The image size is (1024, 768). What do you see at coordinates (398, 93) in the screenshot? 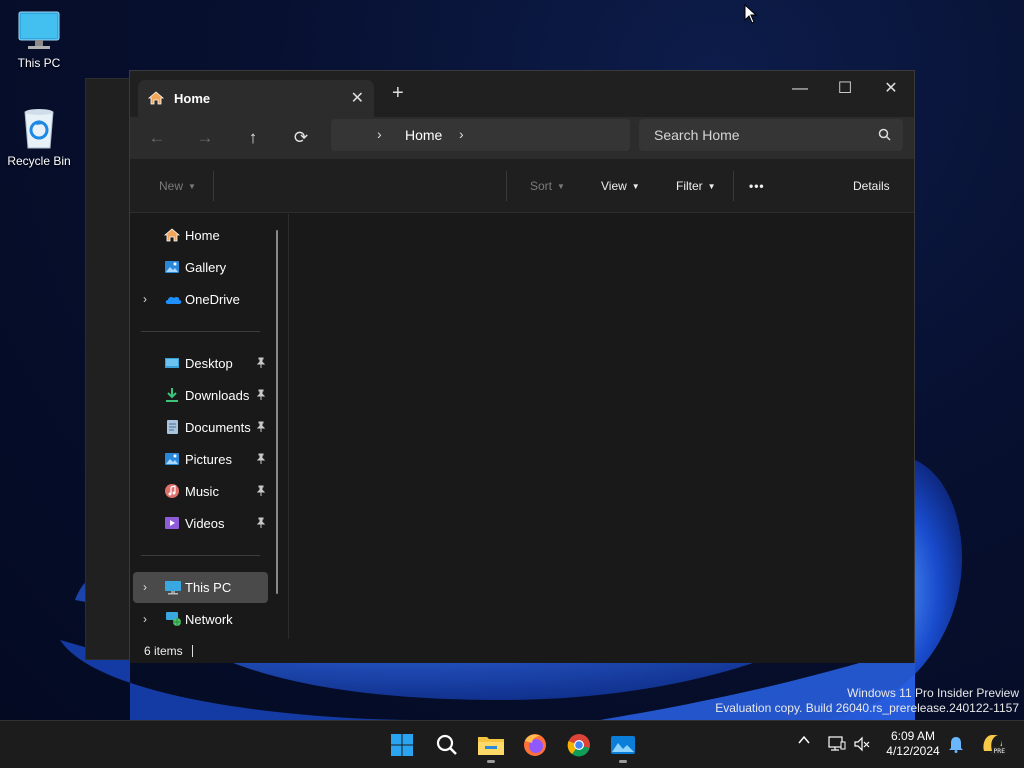
I see `new-tab-button: +` at bounding box center [398, 93].